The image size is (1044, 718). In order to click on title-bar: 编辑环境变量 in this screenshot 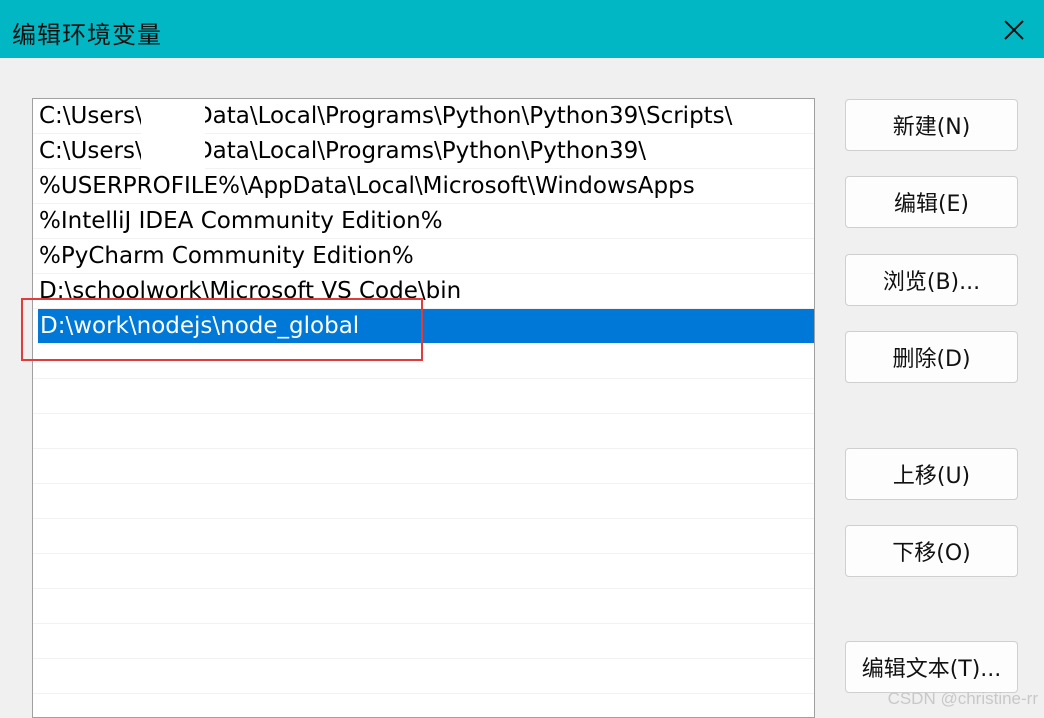, I will do `click(522, 29)`.